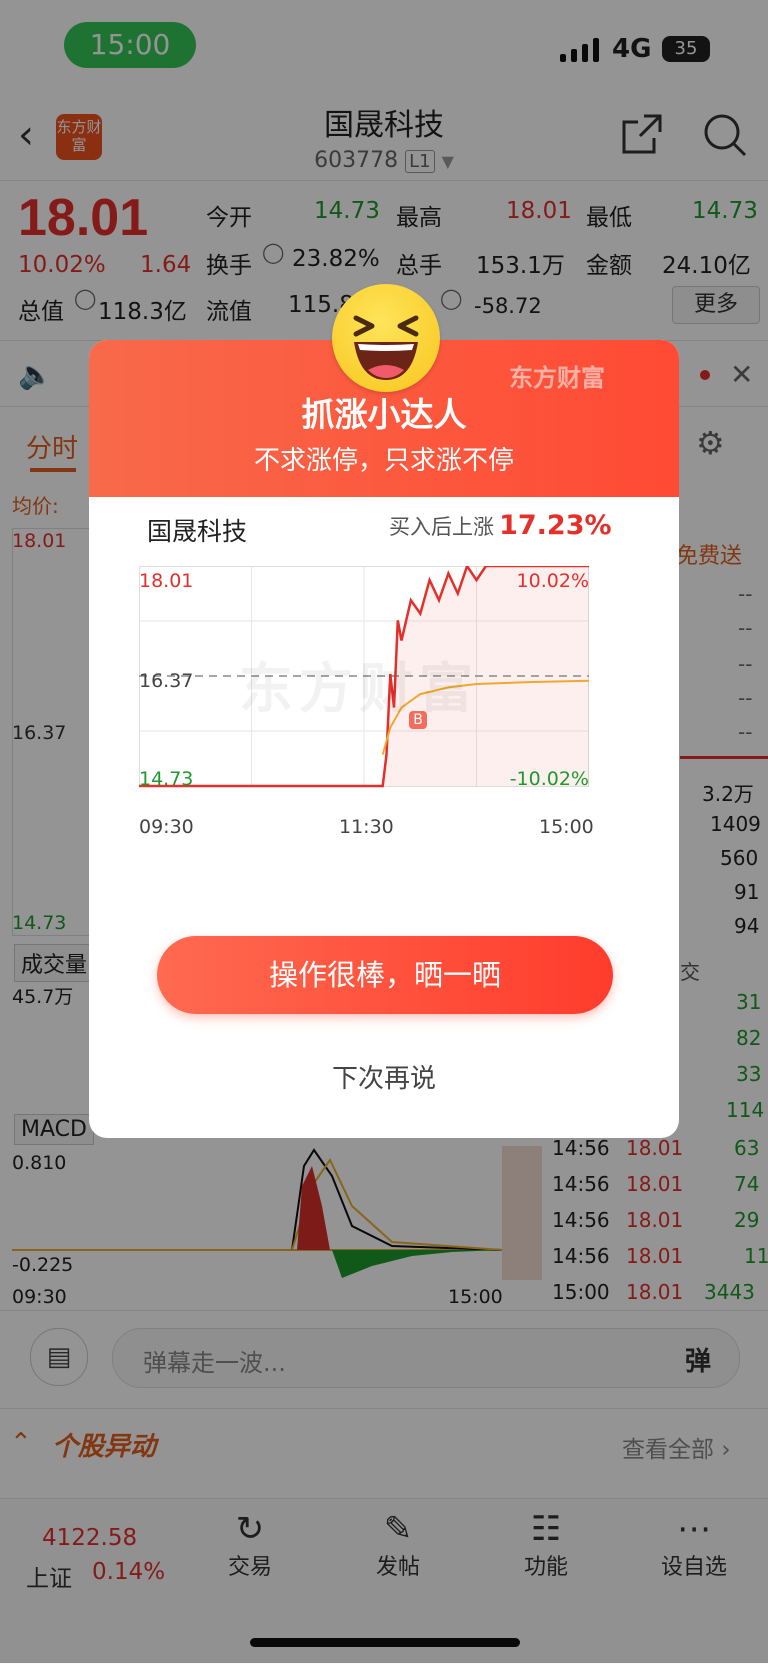  I want to click on laughing-emoji-icon, so click(386, 338).